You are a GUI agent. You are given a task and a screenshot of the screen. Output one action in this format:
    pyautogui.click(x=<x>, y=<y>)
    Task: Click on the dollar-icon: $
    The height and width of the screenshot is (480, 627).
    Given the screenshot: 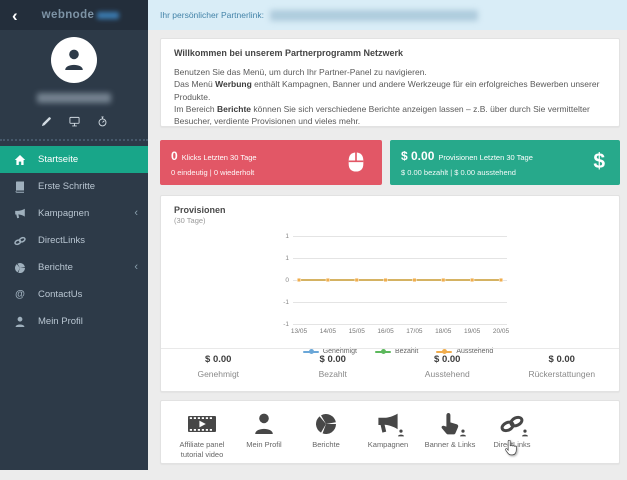 What is the action you would take?
    pyautogui.click(x=599, y=161)
    